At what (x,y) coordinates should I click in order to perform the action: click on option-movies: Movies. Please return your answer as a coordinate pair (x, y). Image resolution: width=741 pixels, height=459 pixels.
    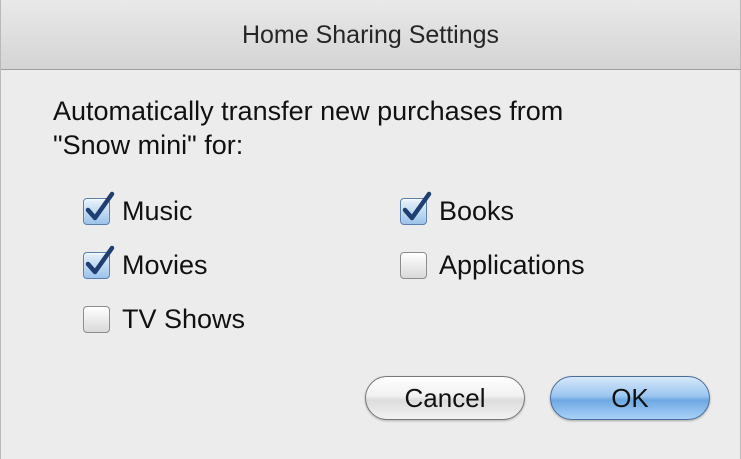
    Looking at the image, I should click on (145, 264).